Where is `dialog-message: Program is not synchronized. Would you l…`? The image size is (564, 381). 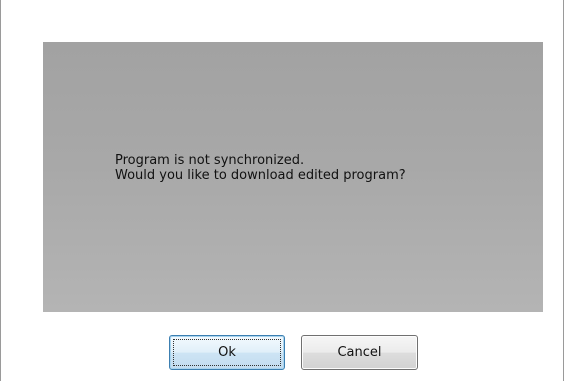 dialog-message: Program is not synchronized. Would you l… is located at coordinates (260, 168).